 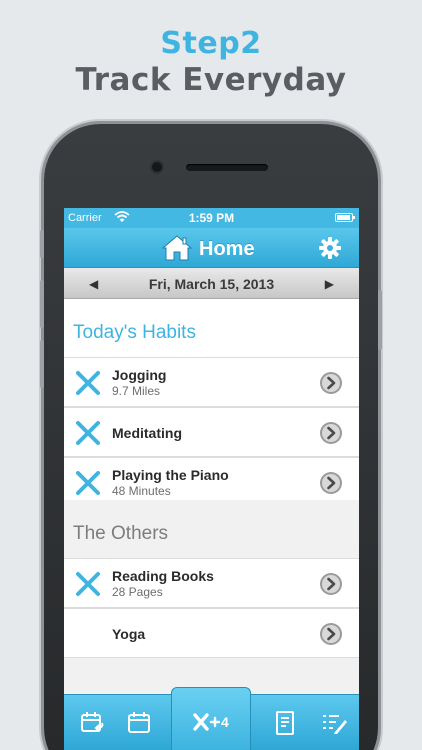 I want to click on gear-icon, so click(x=330, y=248).